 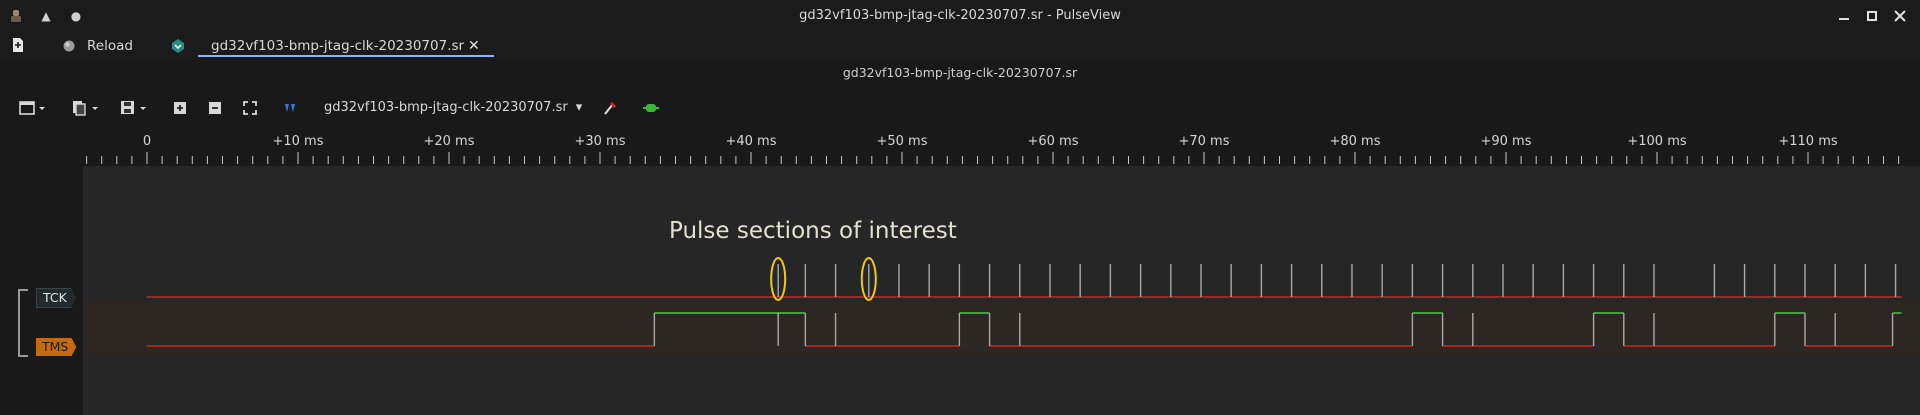 I want to click on channel-label-tms: TMS, so click(x=56, y=347).